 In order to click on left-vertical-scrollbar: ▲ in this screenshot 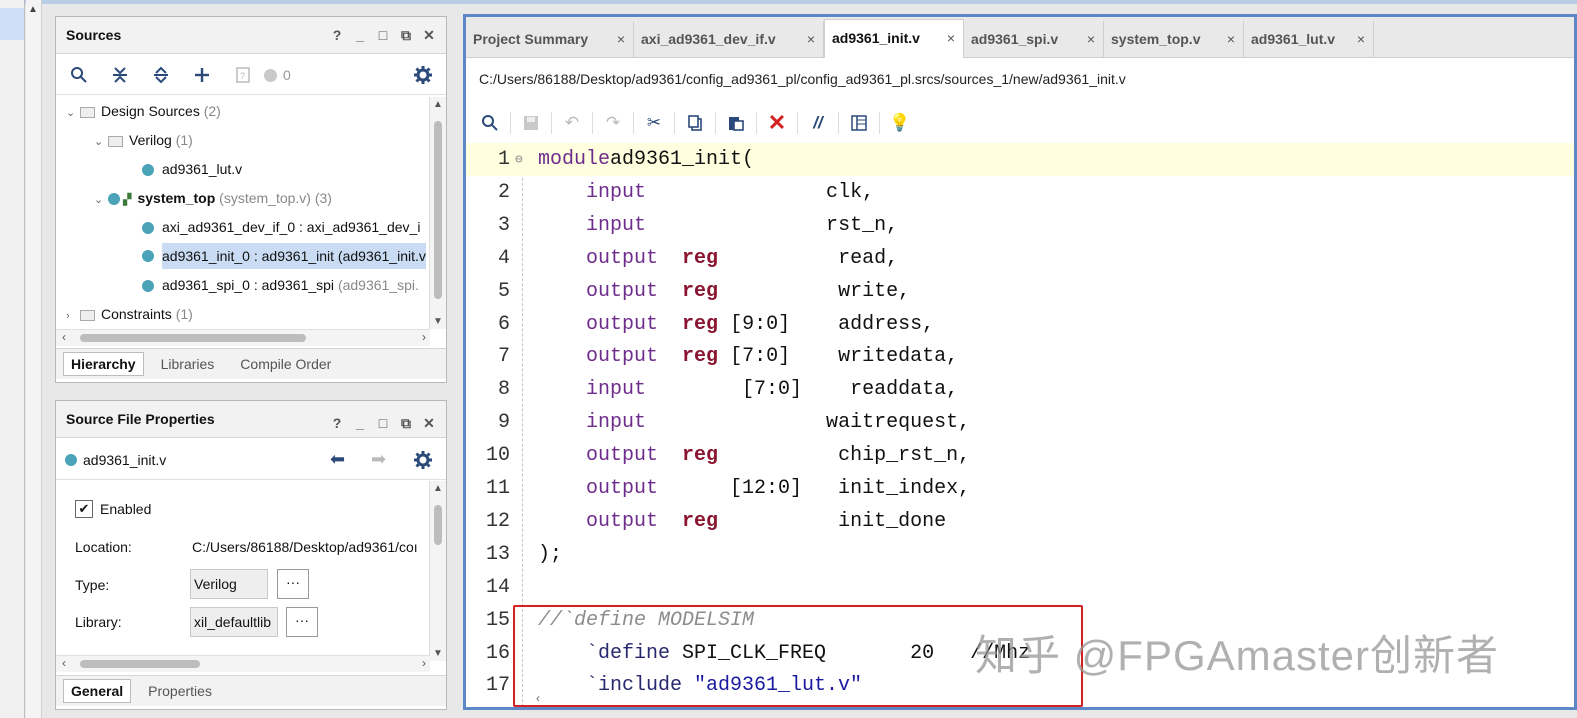, I will do `click(34, 359)`.